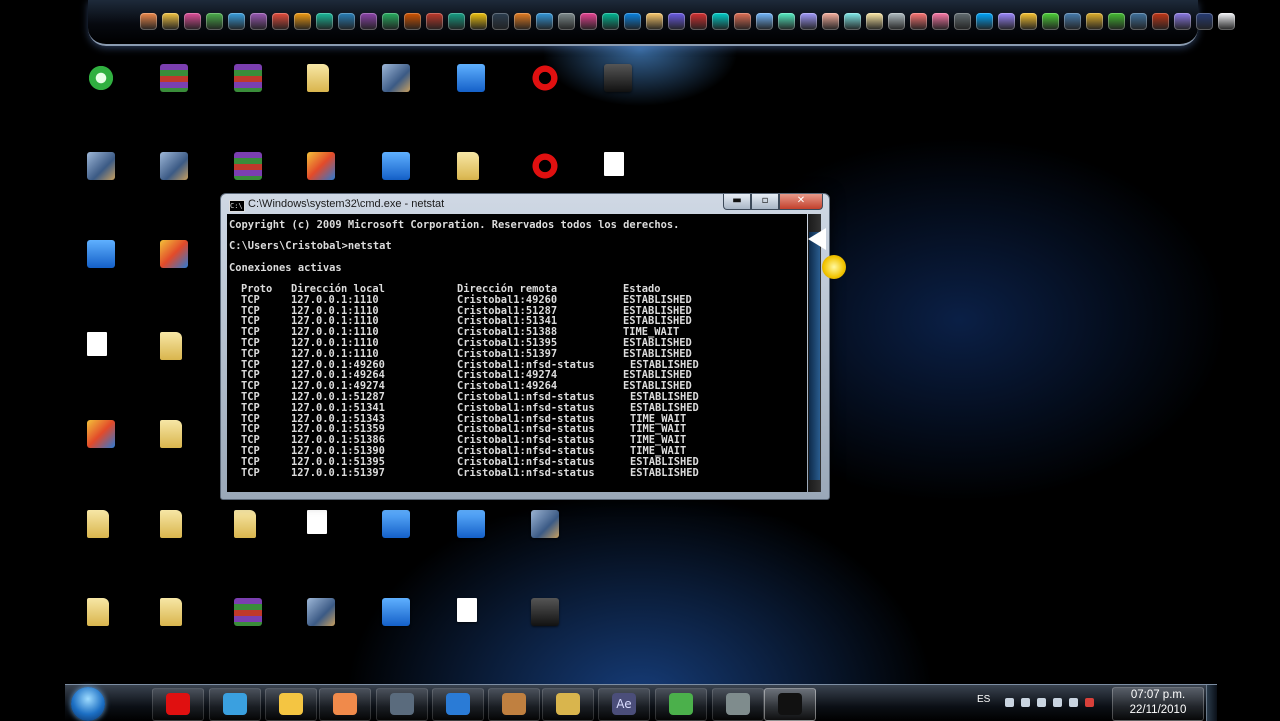 The width and height of the screenshot is (1280, 721). What do you see at coordinates (814, 356) in the screenshot?
I see `scrollbar-thumb` at bounding box center [814, 356].